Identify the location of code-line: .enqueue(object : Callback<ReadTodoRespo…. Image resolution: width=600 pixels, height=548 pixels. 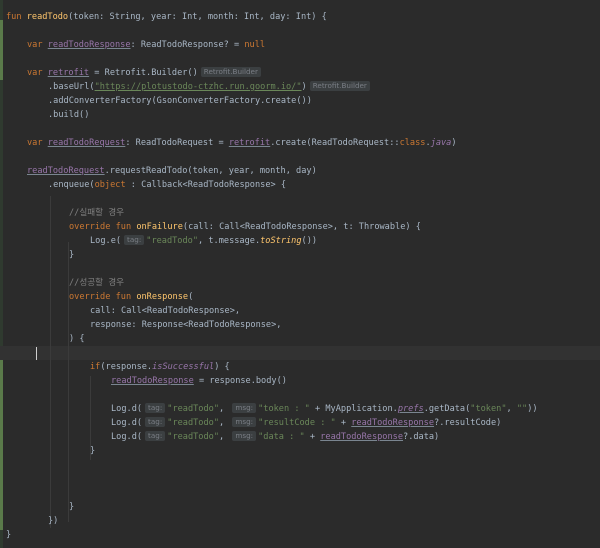
(167, 185).